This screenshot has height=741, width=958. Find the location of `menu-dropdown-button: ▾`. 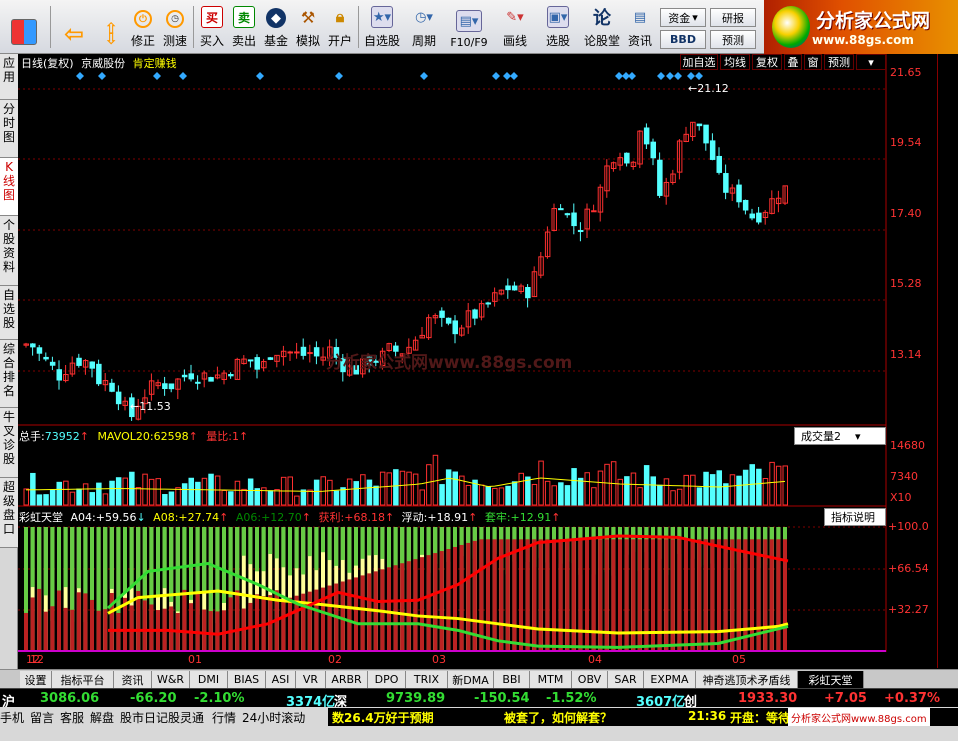

menu-dropdown-button: ▾ is located at coordinates (871, 62).